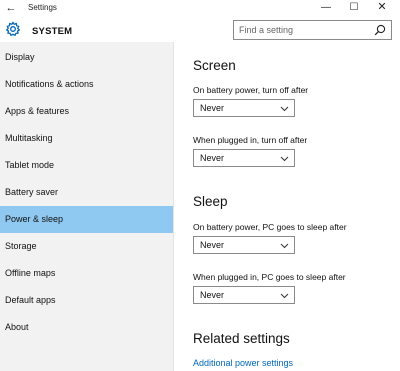  Describe the element at coordinates (37, 111) in the screenshot. I see `sidebar-item-label: Apps & features` at that location.